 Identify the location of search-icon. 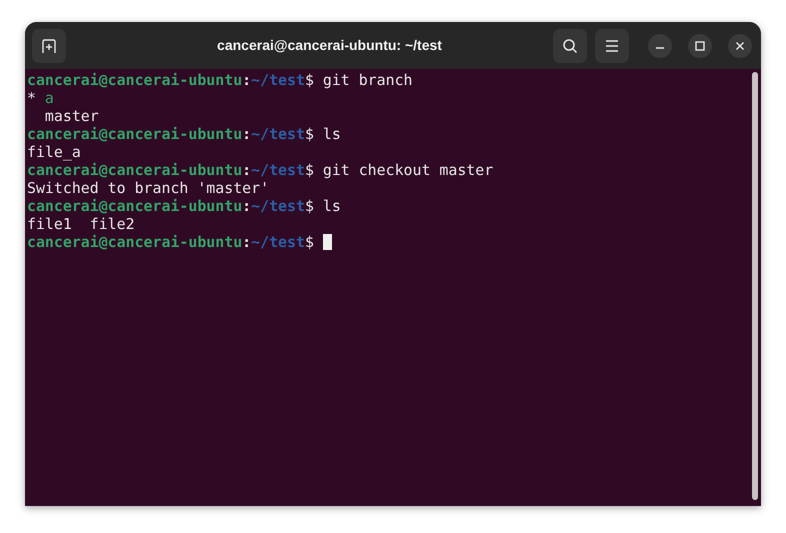
(570, 46).